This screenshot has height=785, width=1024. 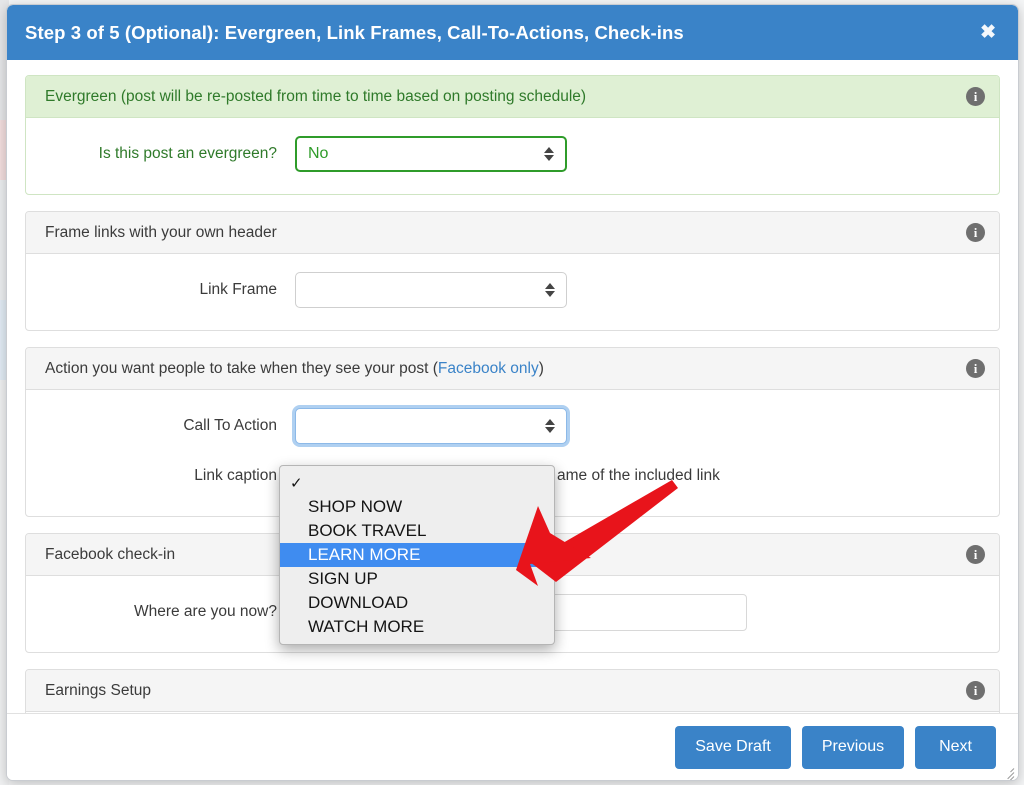 What do you see at coordinates (238, 289) in the screenshot?
I see `link-frame-label: Link Frame` at bounding box center [238, 289].